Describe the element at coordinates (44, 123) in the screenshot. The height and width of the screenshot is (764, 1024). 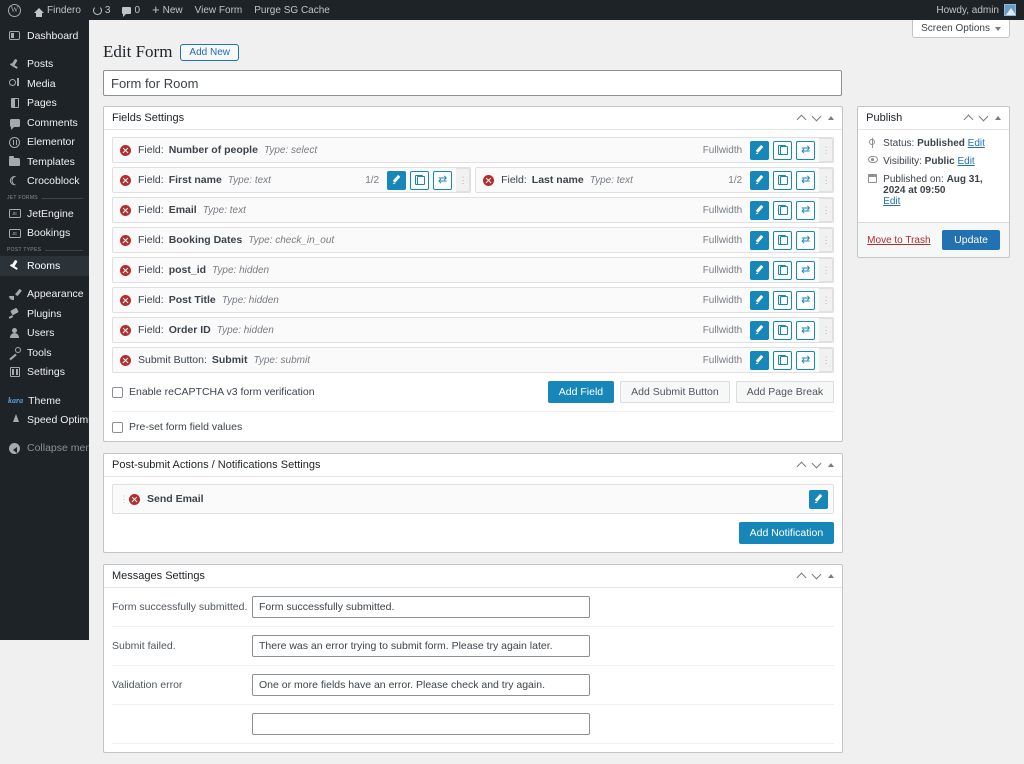
I see `sidebar-item-comments: Comments` at that location.